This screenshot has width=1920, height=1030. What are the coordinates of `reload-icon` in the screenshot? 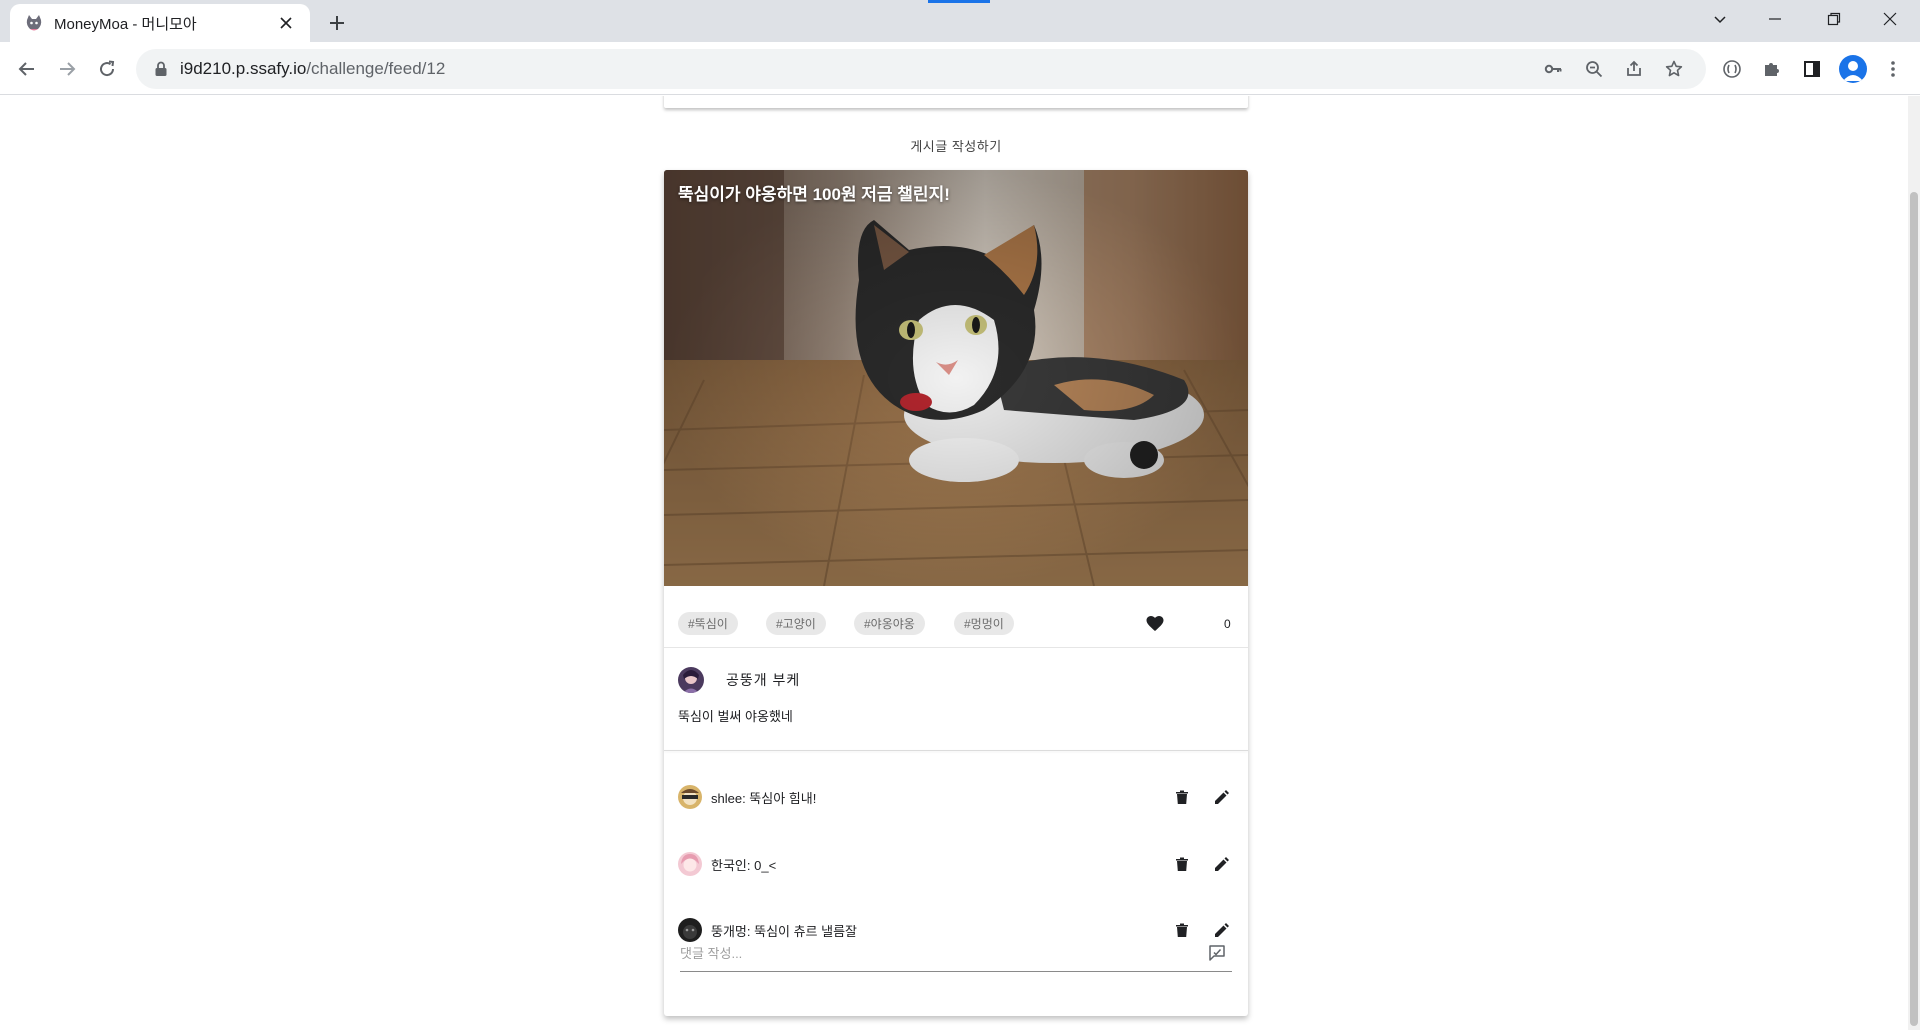 It's located at (107, 68).